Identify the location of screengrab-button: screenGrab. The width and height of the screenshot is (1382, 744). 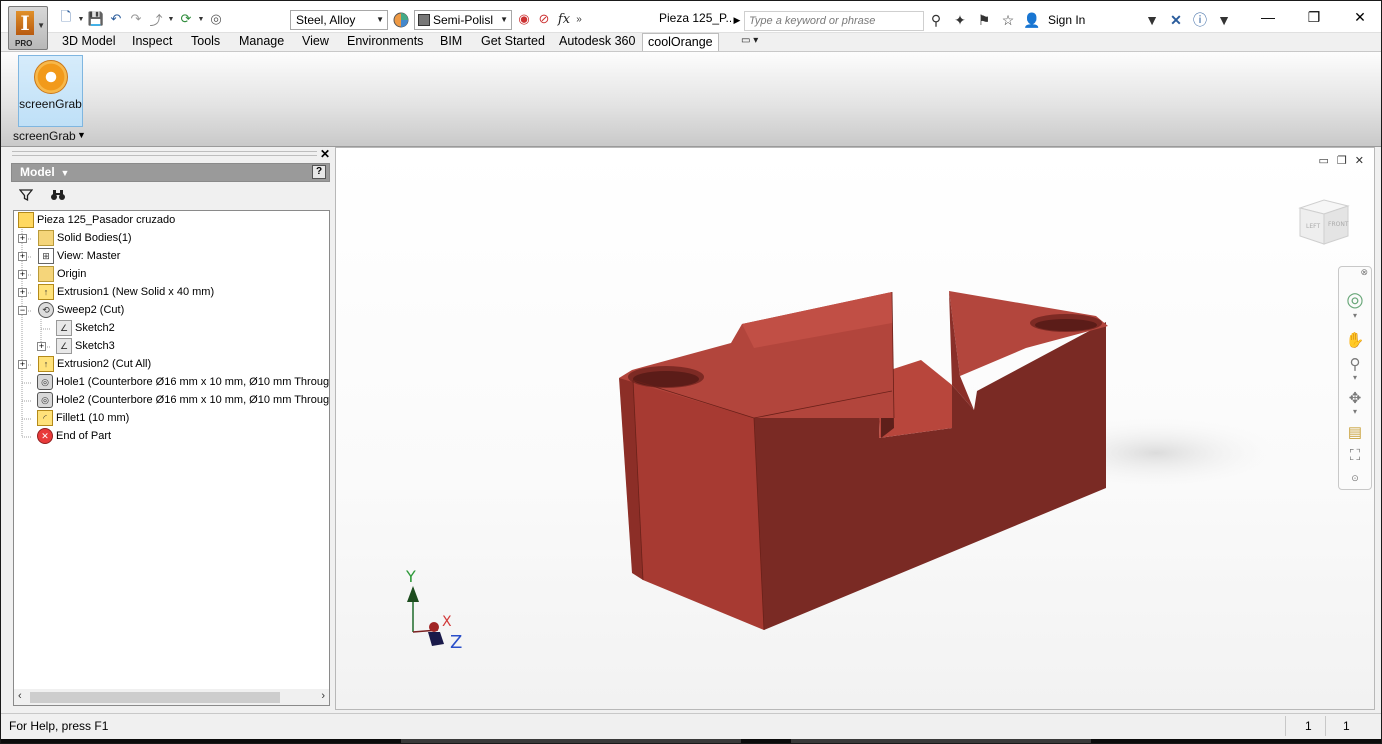
(50, 91).